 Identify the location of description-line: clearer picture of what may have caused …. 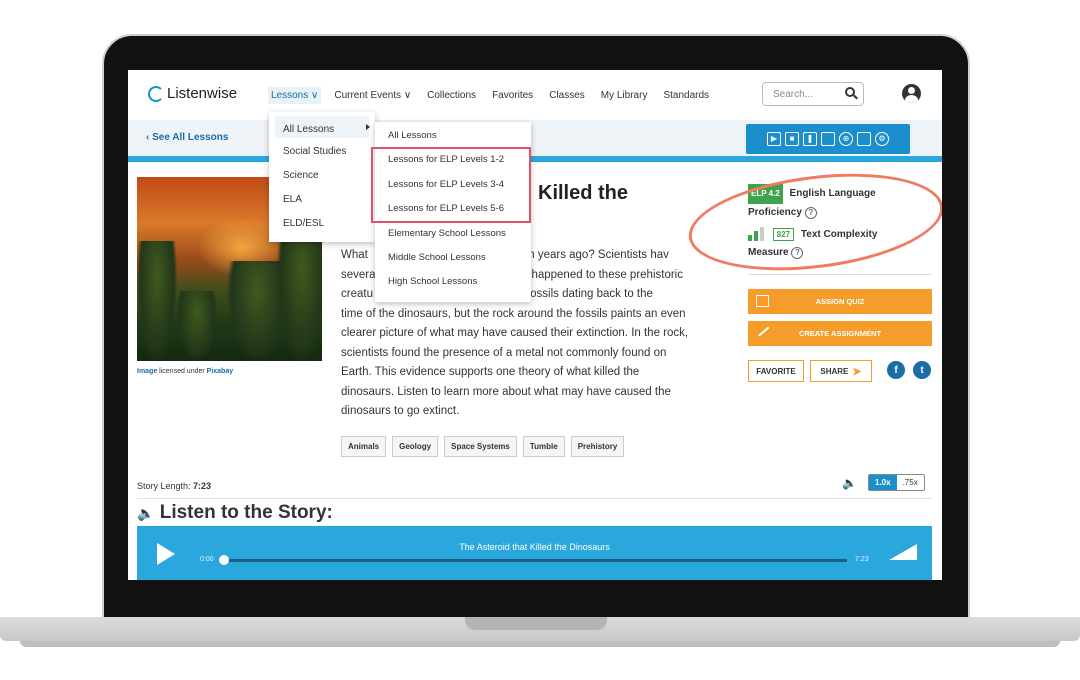
(515, 333).